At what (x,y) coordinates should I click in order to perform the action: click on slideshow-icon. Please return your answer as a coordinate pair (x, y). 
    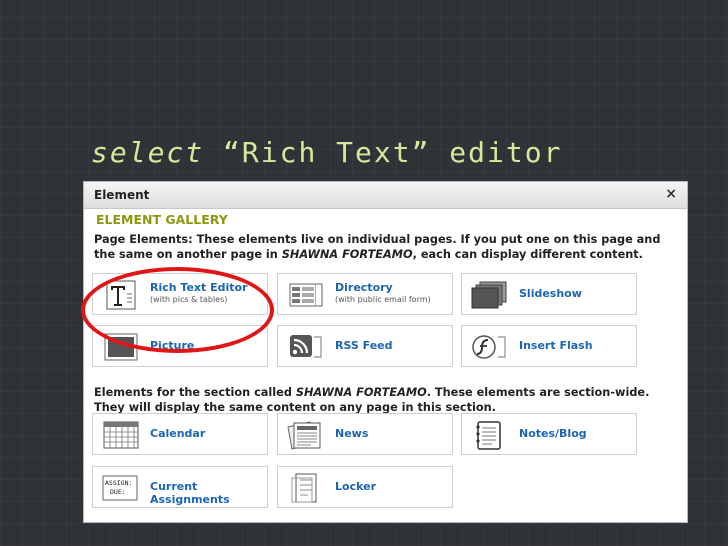
    Looking at the image, I should click on (489, 295).